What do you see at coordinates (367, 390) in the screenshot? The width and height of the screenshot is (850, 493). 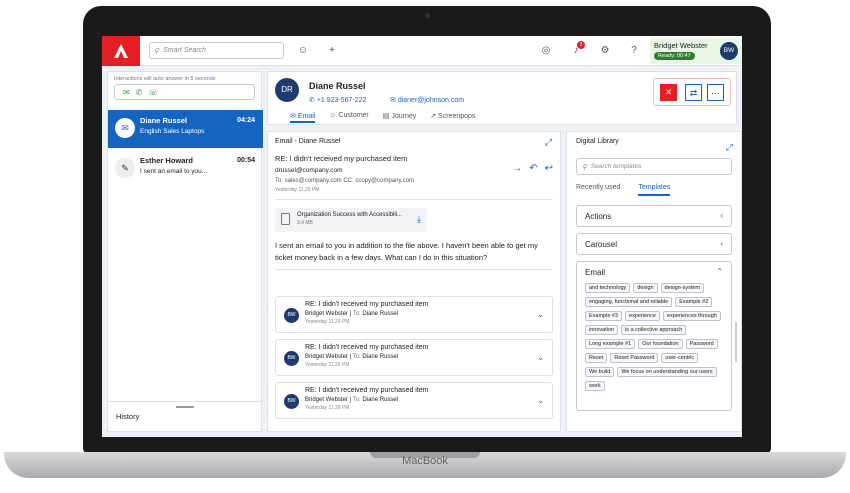 I see `thread-subject: RE: I didn't received my purchased item` at bounding box center [367, 390].